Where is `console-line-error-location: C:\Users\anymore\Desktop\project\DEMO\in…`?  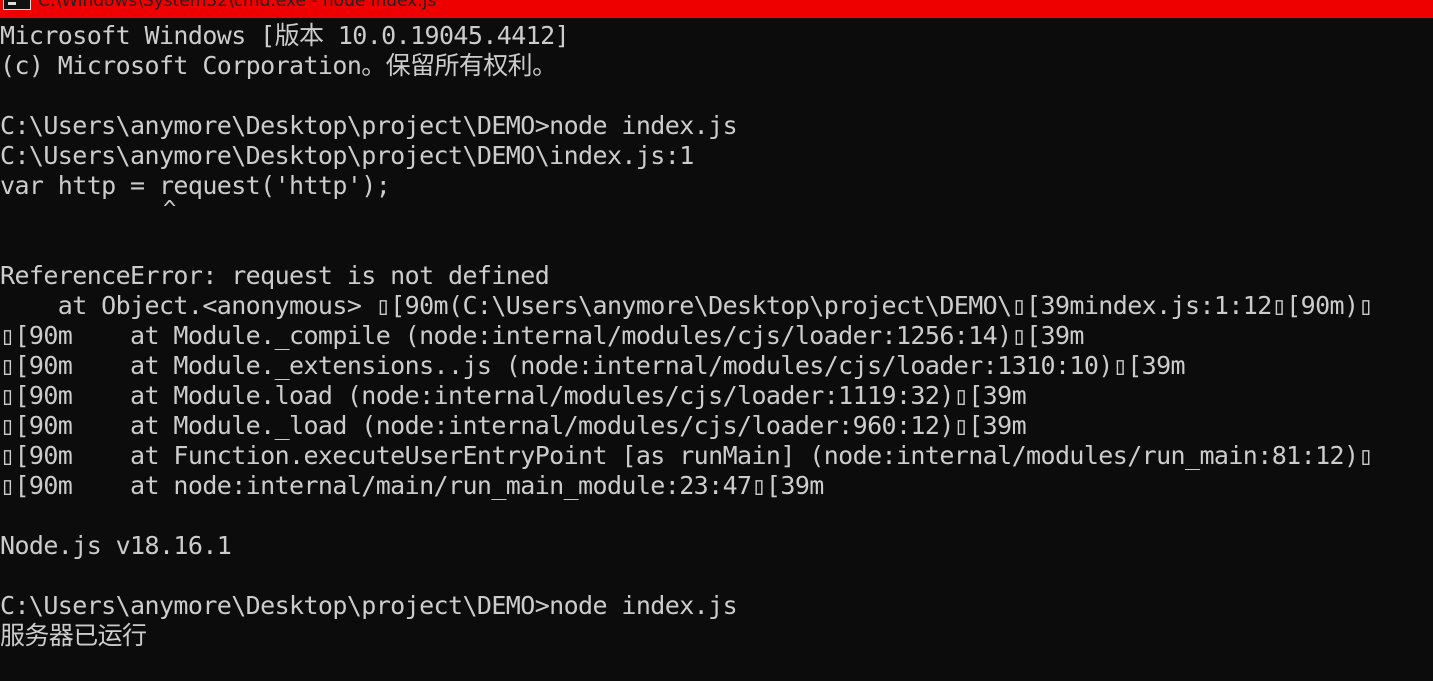
console-line-error-location: C:\Users\anymore\Desktop\project\DEMO\in… is located at coordinates (347, 155).